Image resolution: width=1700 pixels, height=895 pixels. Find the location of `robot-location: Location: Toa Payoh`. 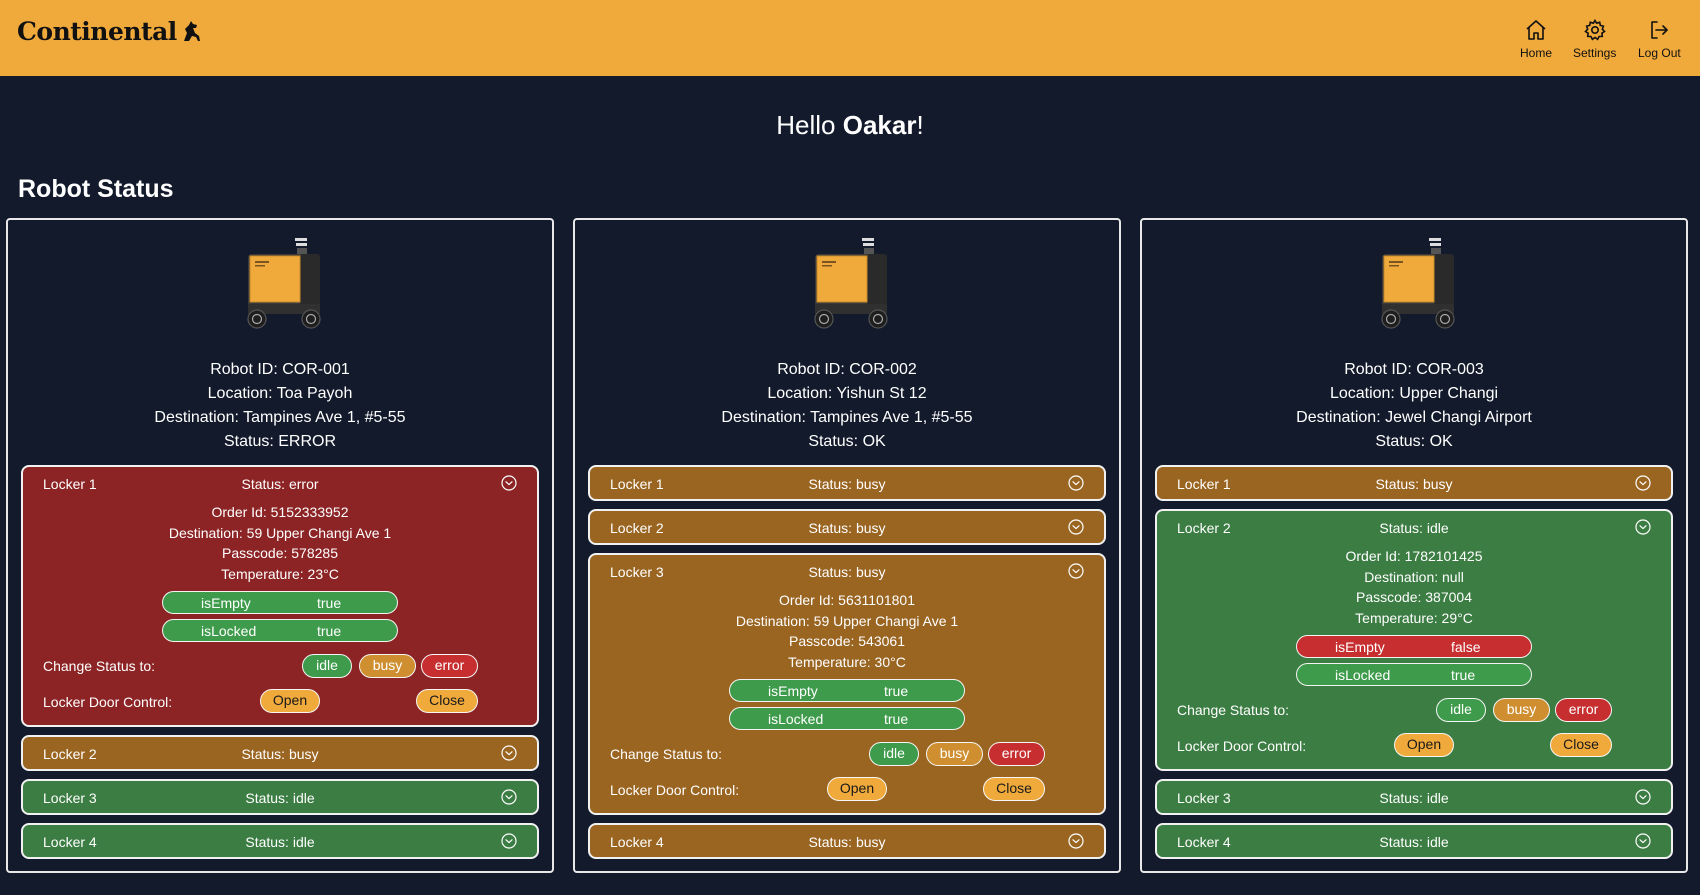

robot-location: Location: Toa Payoh is located at coordinates (280, 393).